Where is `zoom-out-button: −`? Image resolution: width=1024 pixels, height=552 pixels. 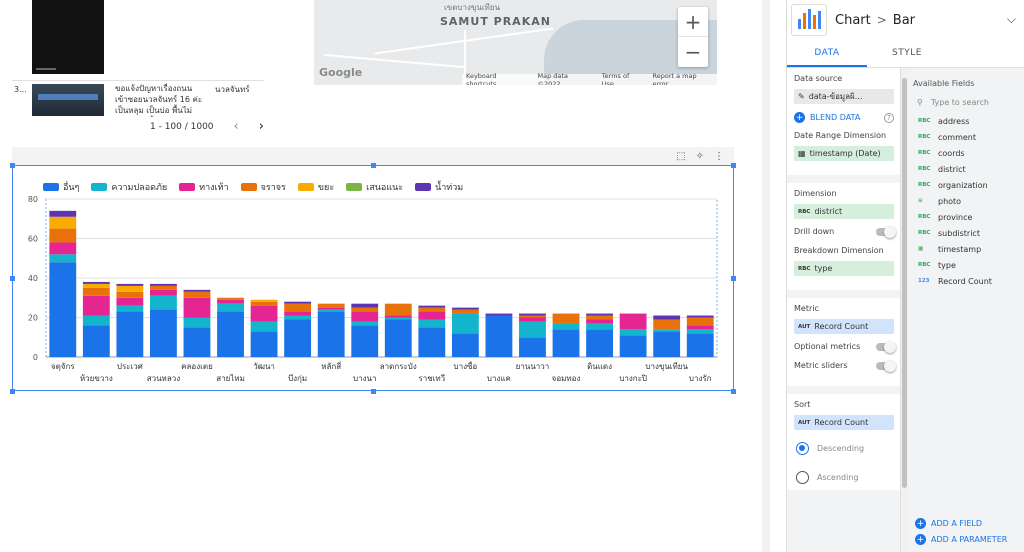 zoom-out-button: − is located at coordinates (693, 52).